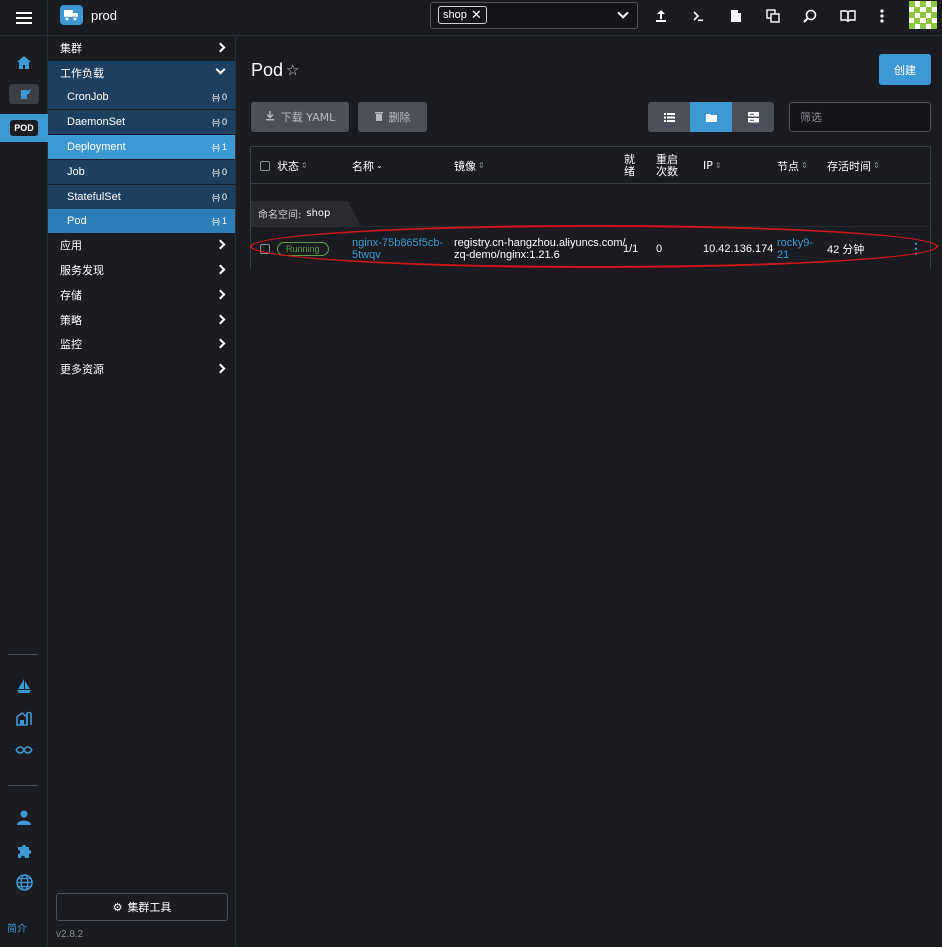 This screenshot has width=942, height=947. What do you see at coordinates (104, 15) in the screenshot?
I see `cluster-name: prod` at bounding box center [104, 15].